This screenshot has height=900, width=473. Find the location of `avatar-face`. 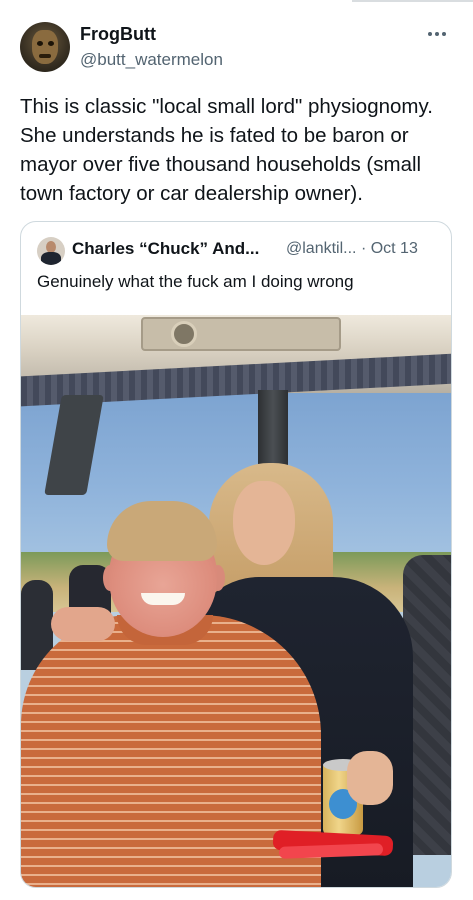

avatar-face is located at coordinates (45, 47).